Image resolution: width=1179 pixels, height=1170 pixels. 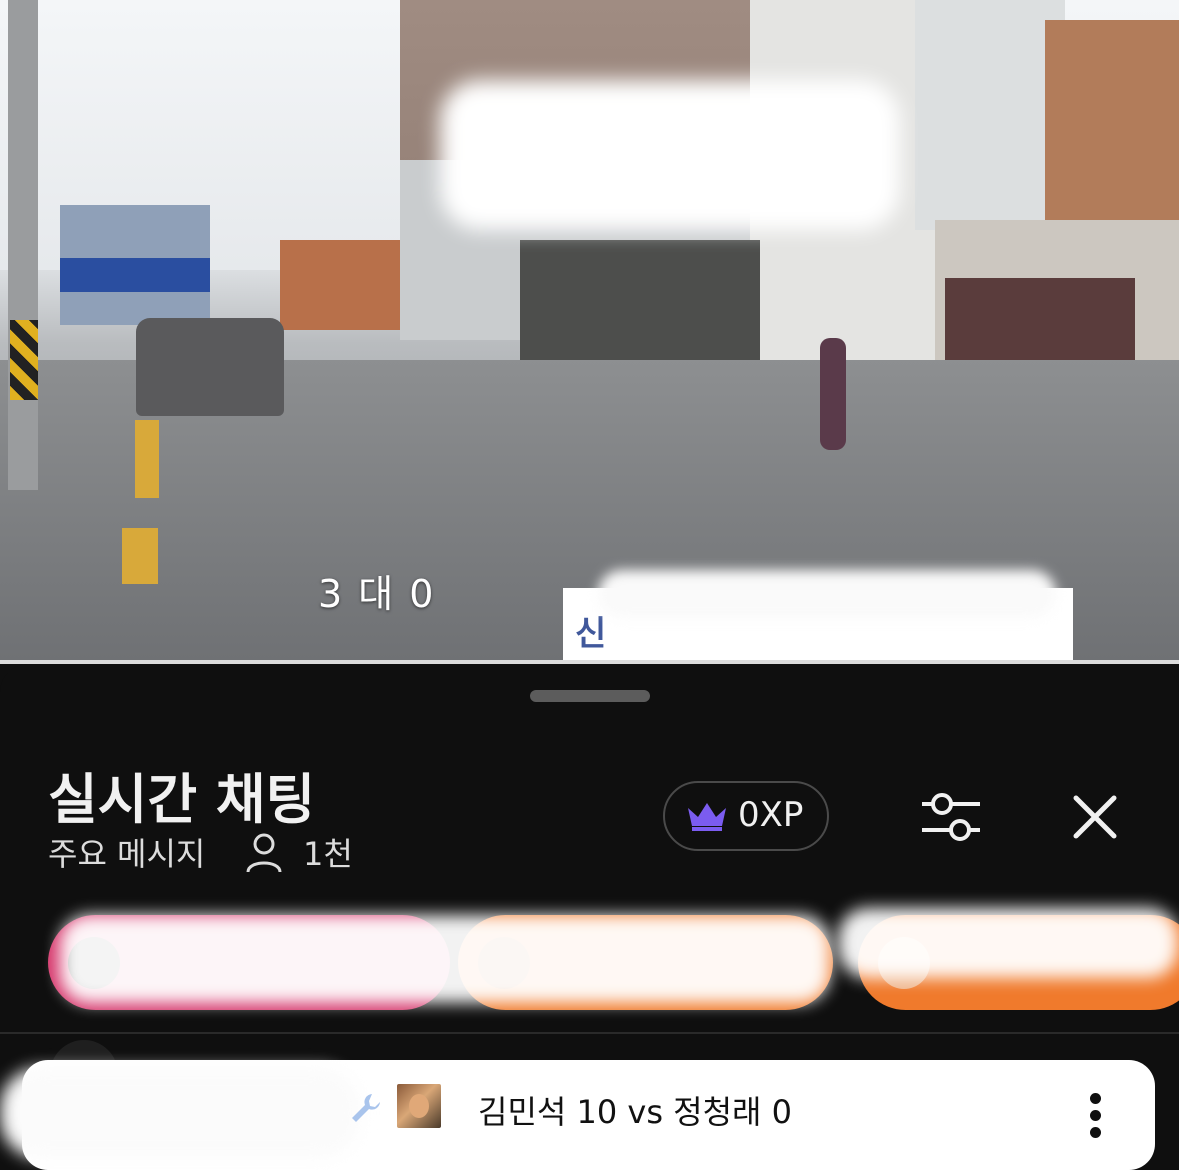 I want to click on wrench-icon, so click(x=366, y=1108).